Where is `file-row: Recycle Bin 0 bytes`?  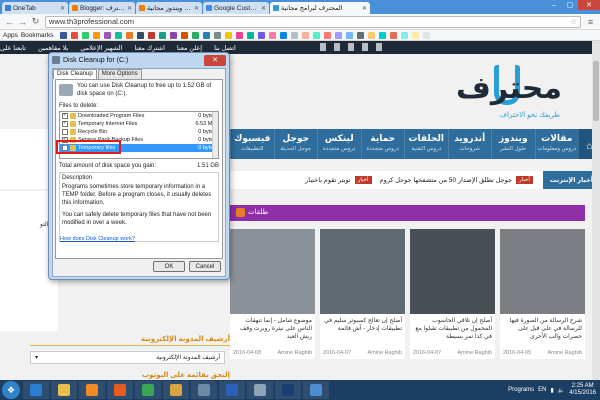
file-row: Recycle Bin 0 bytes is located at coordinates (139, 132).